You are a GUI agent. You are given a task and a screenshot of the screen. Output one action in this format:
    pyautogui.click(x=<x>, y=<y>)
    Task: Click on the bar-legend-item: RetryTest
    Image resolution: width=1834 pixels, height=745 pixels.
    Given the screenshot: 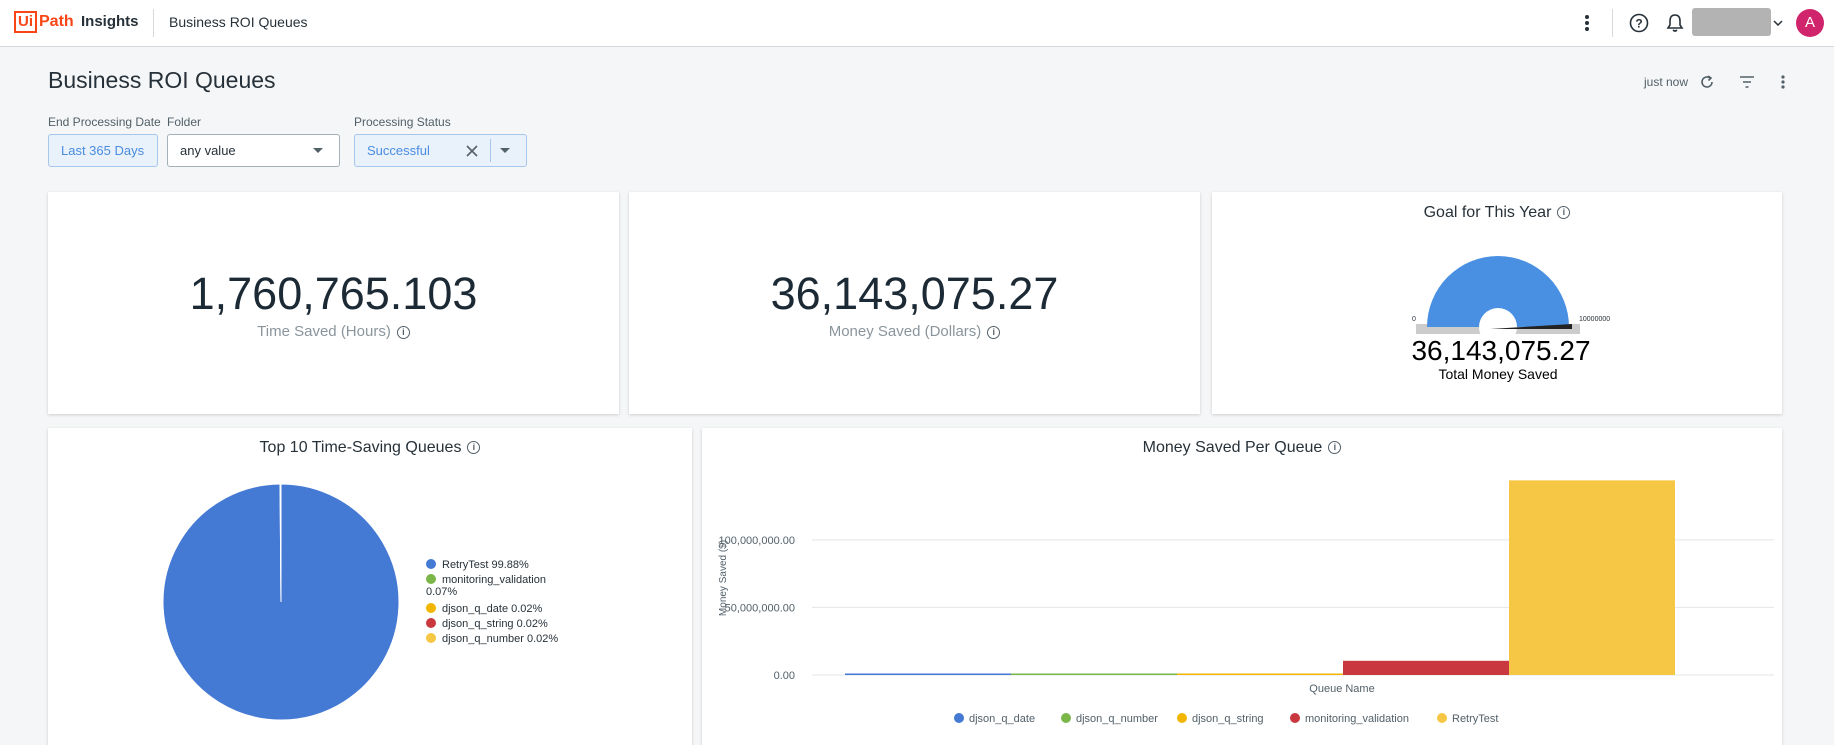 What is the action you would take?
    pyautogui.click(x=1467, y=719)
    